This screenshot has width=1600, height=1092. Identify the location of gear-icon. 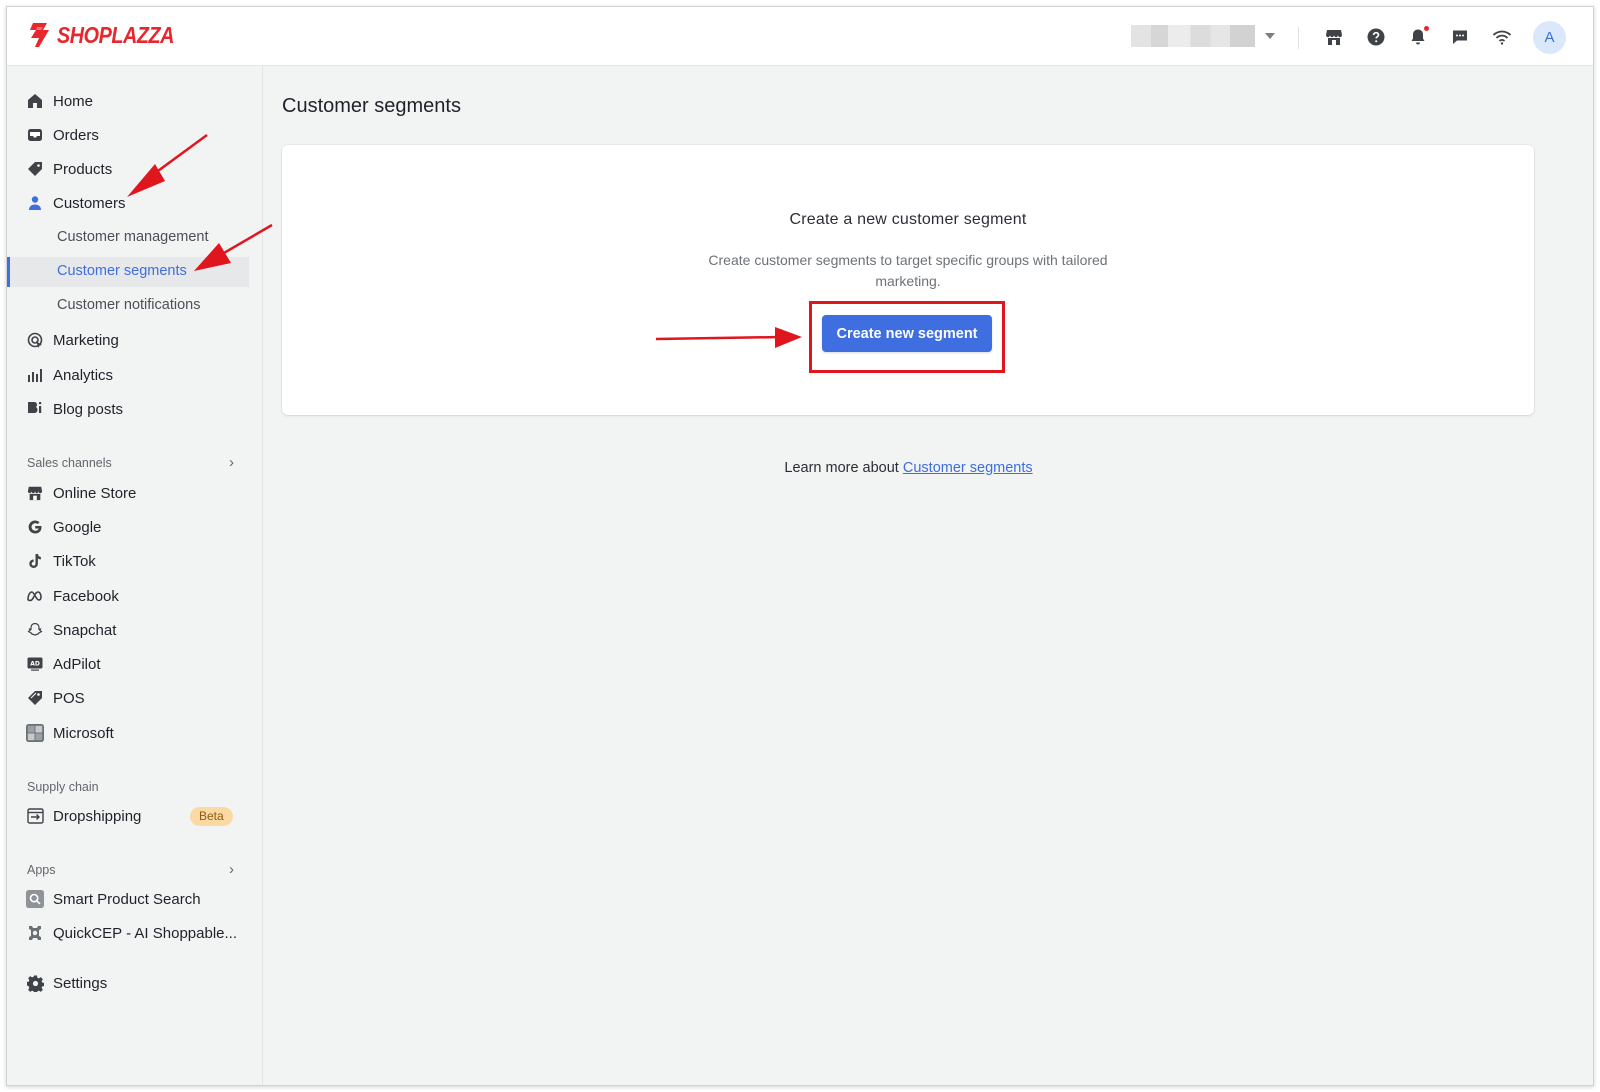
(35, 983).